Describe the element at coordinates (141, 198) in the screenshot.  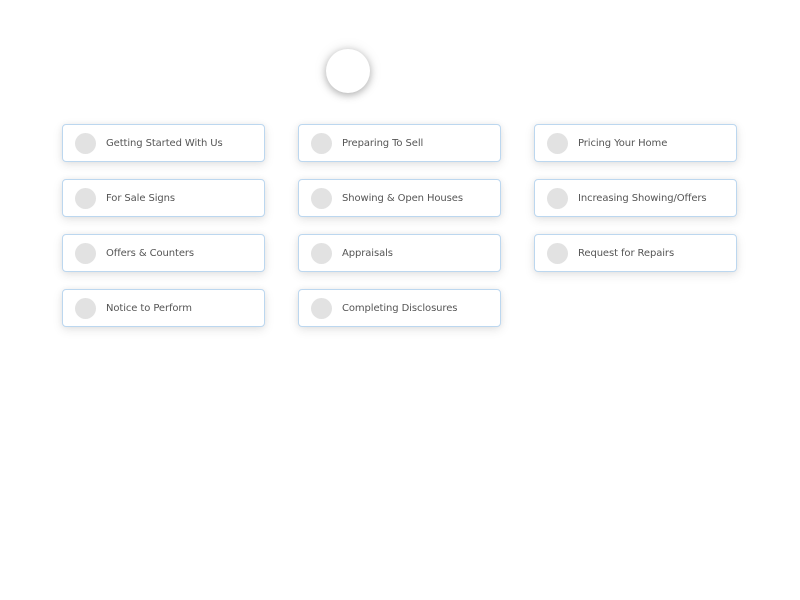
I see `topic-label: For Sale Signs` at that location.